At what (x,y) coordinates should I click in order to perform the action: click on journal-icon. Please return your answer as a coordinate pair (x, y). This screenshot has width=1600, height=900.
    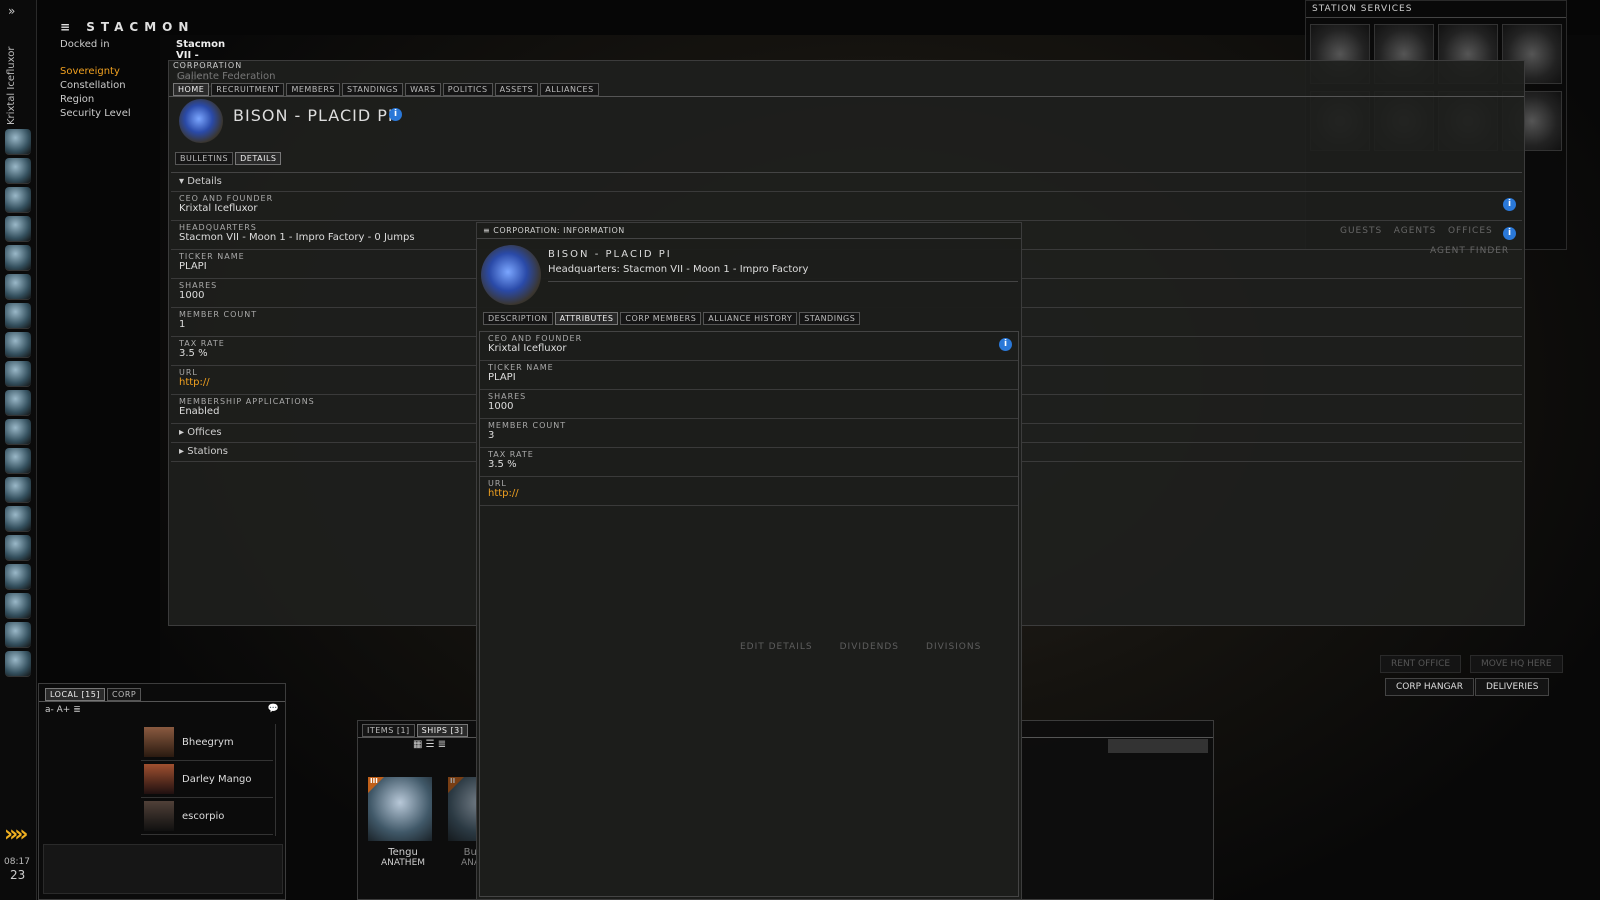
    Looking at the image, I should click on (18, 519).